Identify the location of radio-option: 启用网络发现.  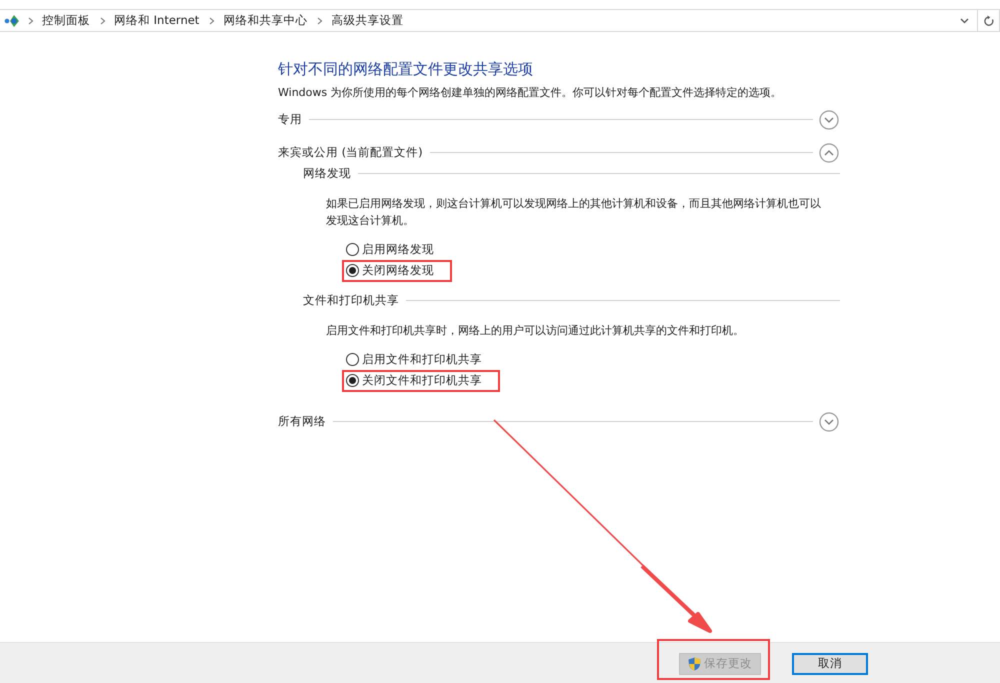
(390, 249).